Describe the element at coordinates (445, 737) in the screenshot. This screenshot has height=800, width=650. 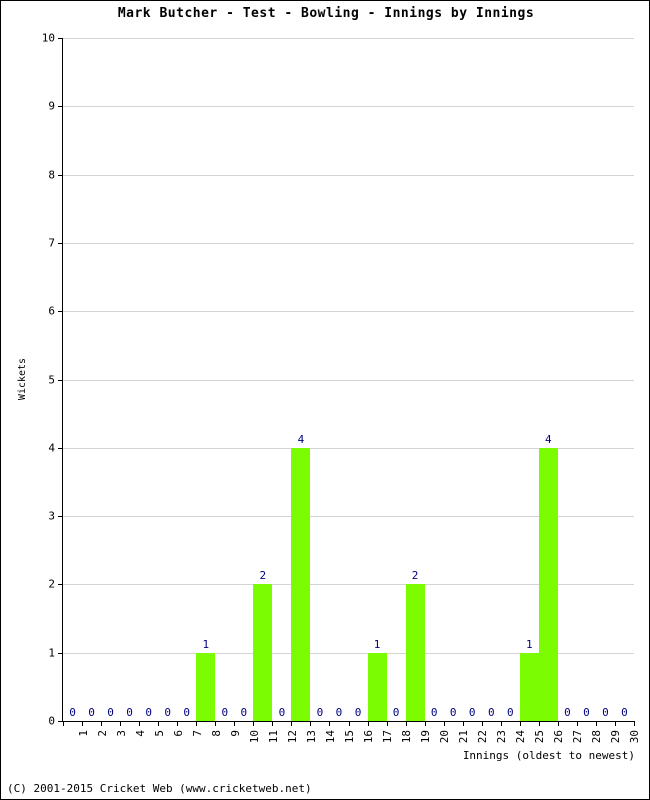
I see `x-axis-tick-label: 20` at that location.